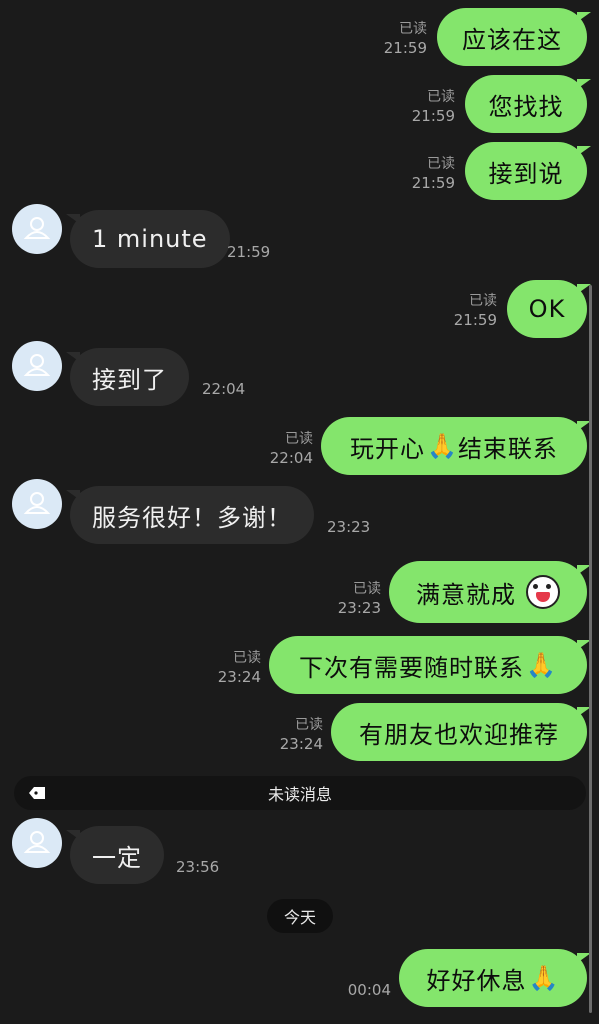 The width and height of the screenshot is (599, 1024). I want to click on laughing-crying-face-icon, so click(543, 592).